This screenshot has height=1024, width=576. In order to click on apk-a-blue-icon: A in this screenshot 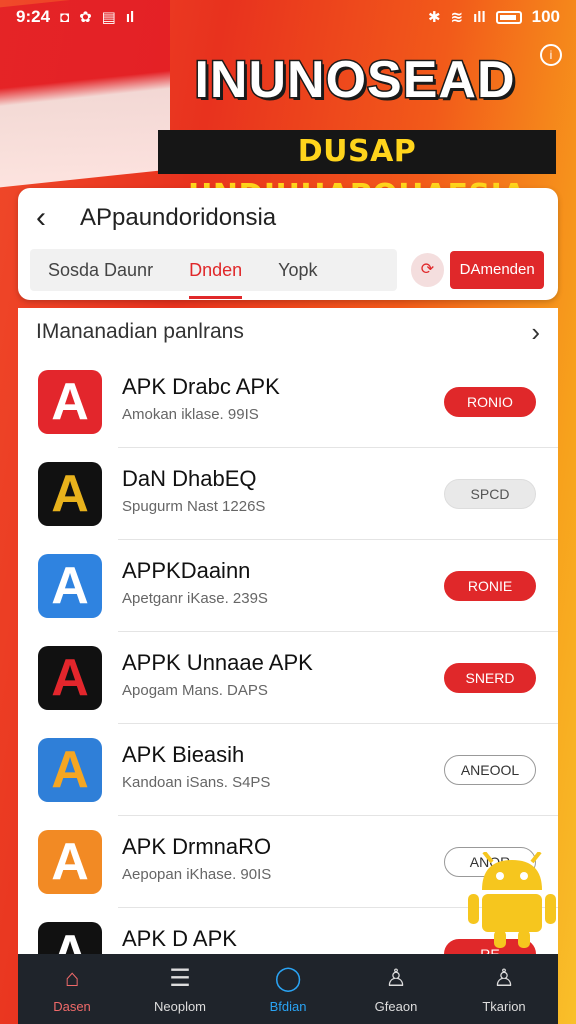, I will do `click(70, 586)`.